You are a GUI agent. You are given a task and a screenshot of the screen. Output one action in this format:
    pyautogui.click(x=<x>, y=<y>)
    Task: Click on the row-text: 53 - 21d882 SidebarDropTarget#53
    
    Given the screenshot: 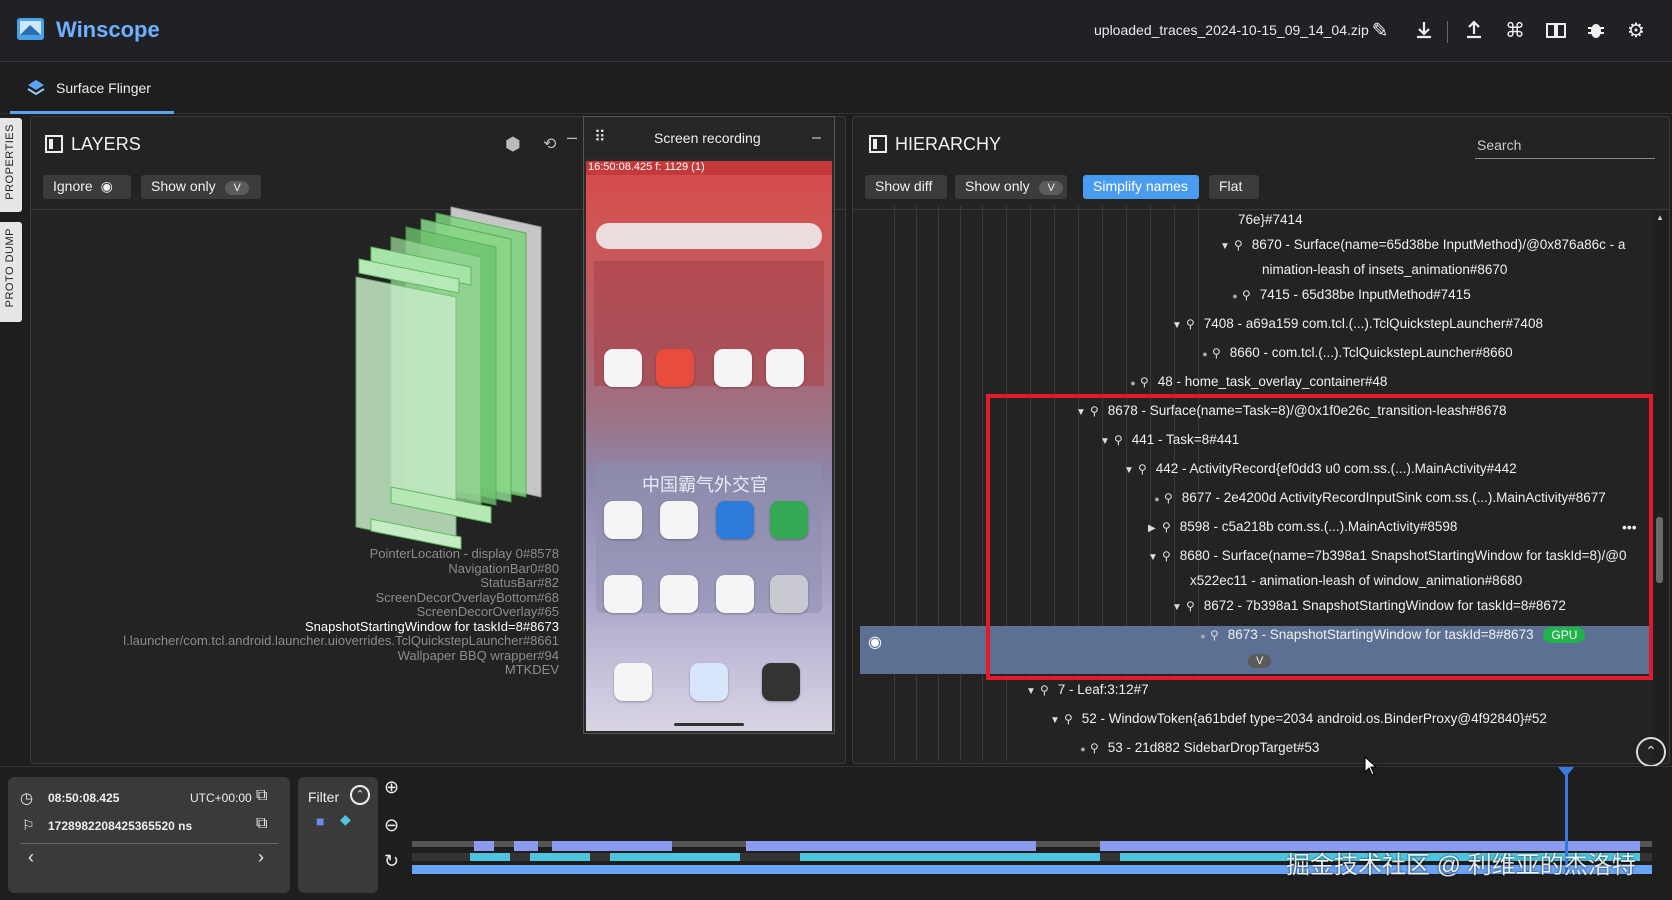 What is the action you would take?
    pyautogui.click(x=1213, y=747)
    